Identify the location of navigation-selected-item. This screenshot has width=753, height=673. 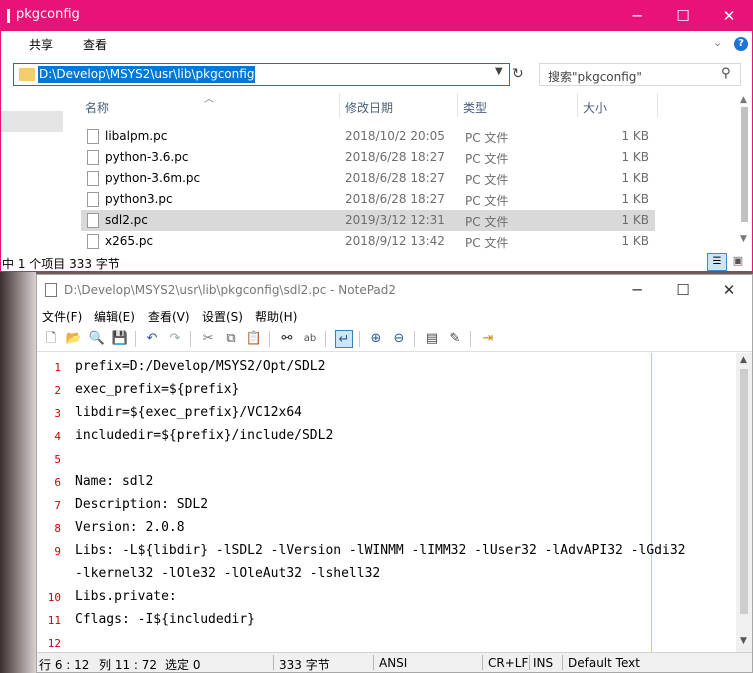
(32, 121).